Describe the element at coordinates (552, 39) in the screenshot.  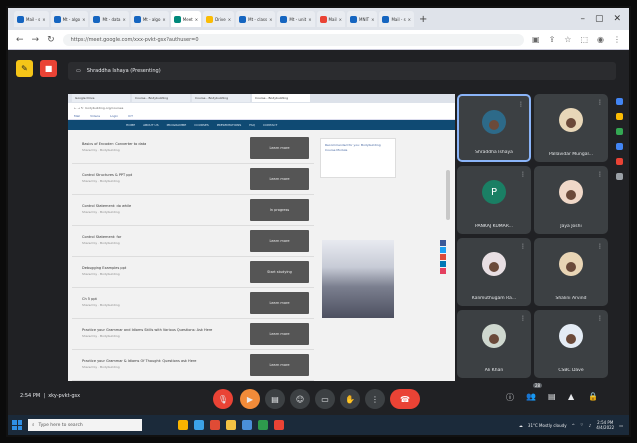
I see `share-icon: ⇪` at that location.